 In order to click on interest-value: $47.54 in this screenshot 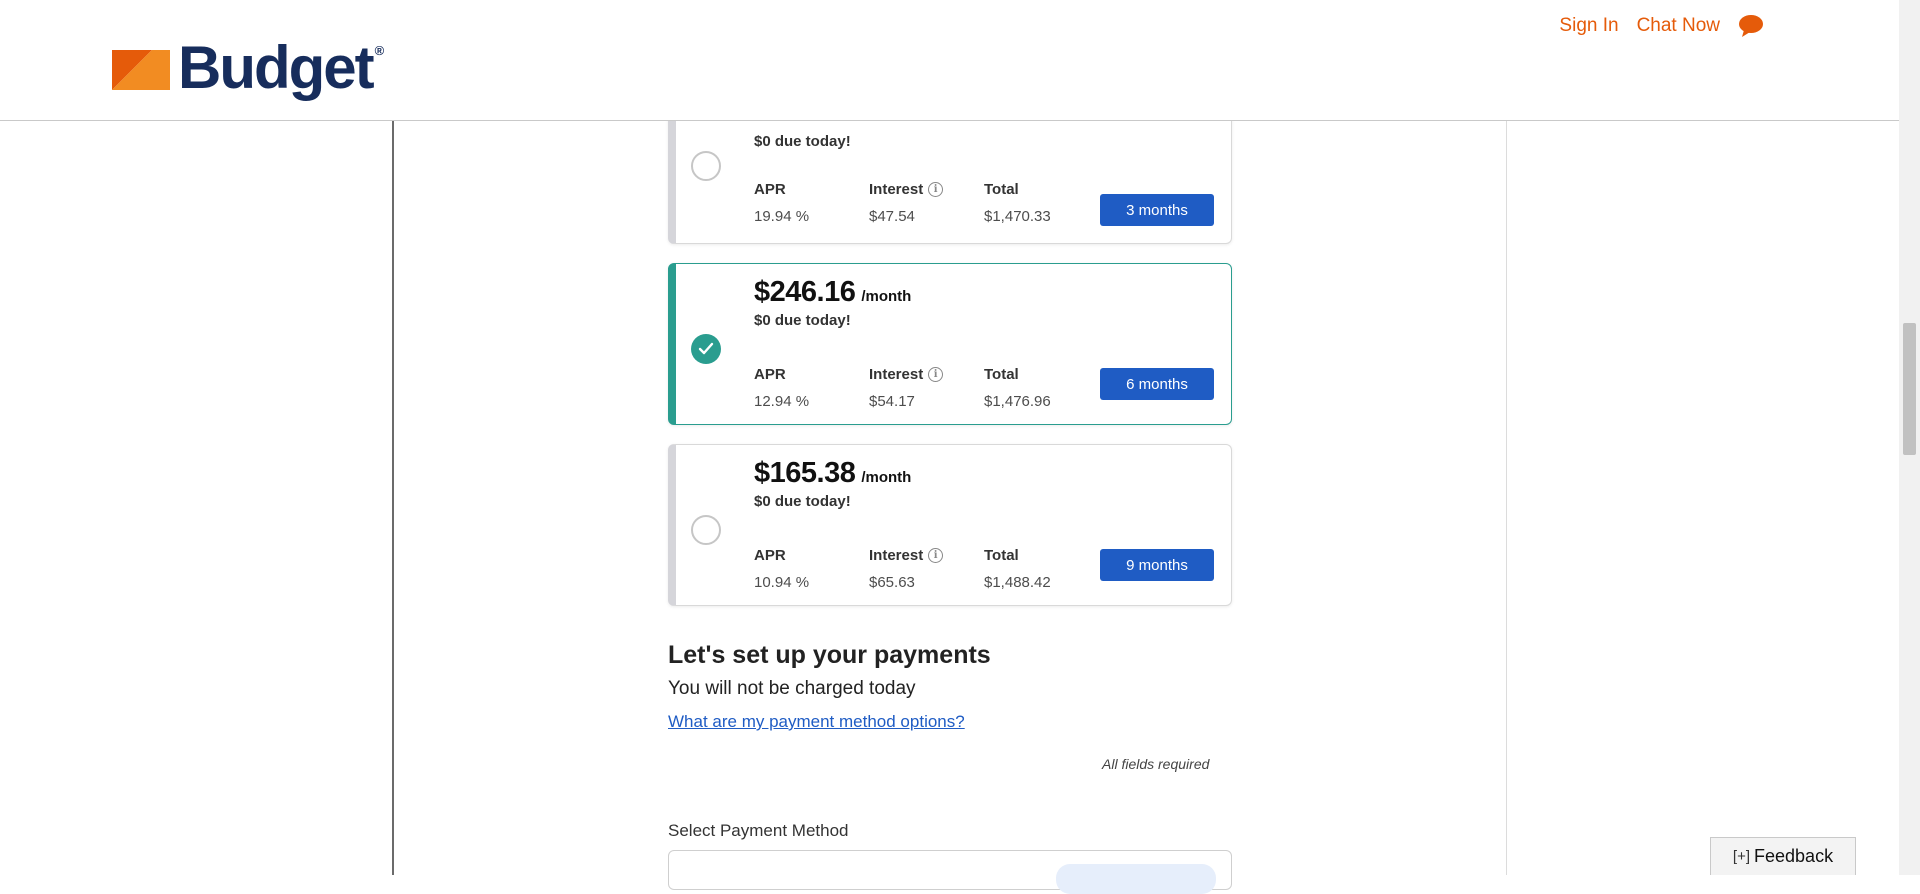, I will do `click(892, 216)`.